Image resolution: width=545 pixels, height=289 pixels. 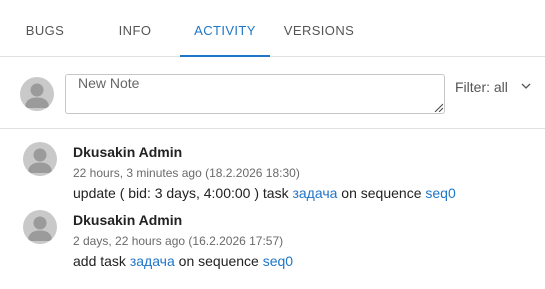 What do you see at coordinates (438, 107) in the screenshot?
I see `resize-grip-icon` at bounding box center [438, 107].